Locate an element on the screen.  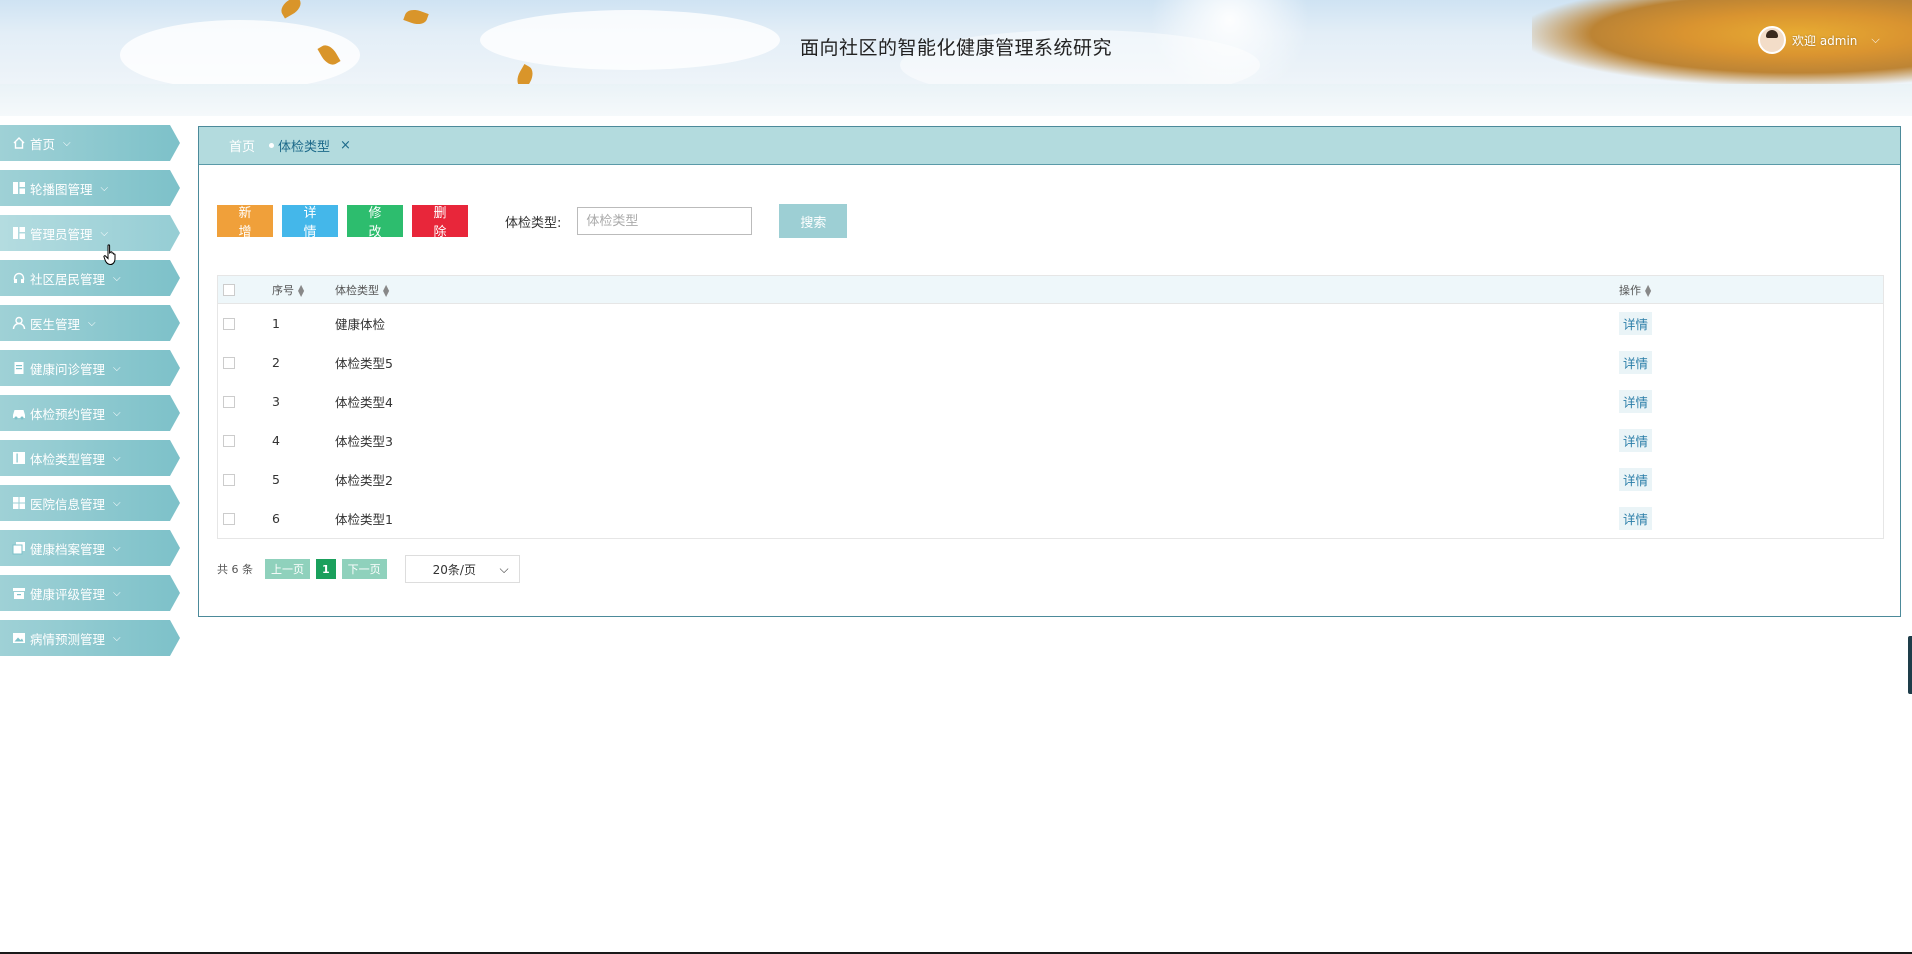
archive-icon is located at coordinates (19, 593).